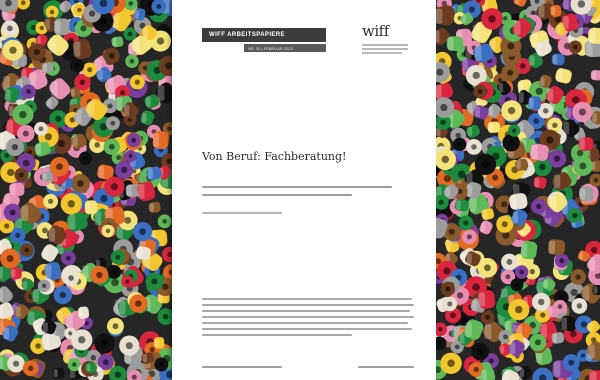 Image resolution: width=600 pixels, height=380 pixels. I want to click on series-issue: NR. 30 | FEBRUAR 2023, so click(285, 48).